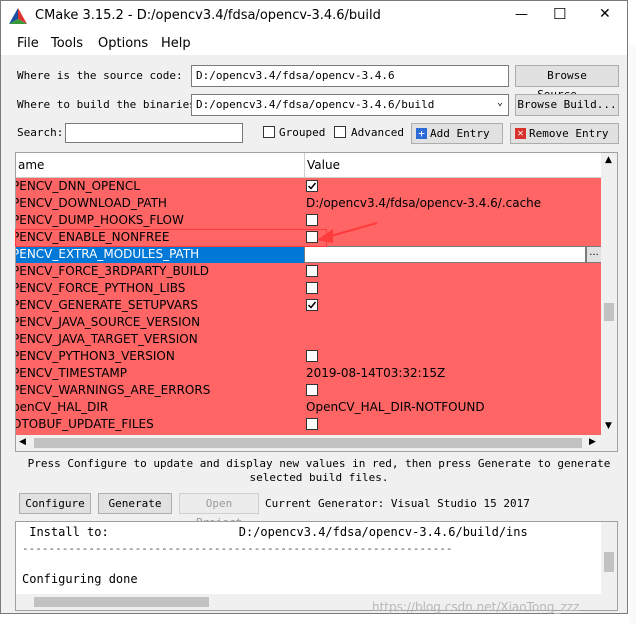  I want to click on remove-entry-label: Remove Entry, so click(569, 133).